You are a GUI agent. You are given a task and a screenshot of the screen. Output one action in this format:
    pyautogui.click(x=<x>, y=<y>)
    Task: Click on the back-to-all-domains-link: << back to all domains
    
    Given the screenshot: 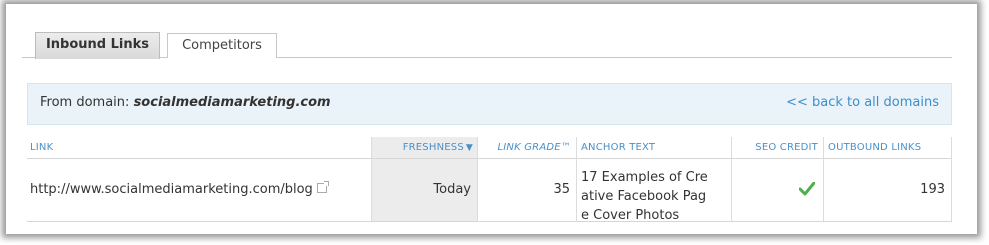 What is the action you would take?
    pyautogui.click(x=862, y=102)
    